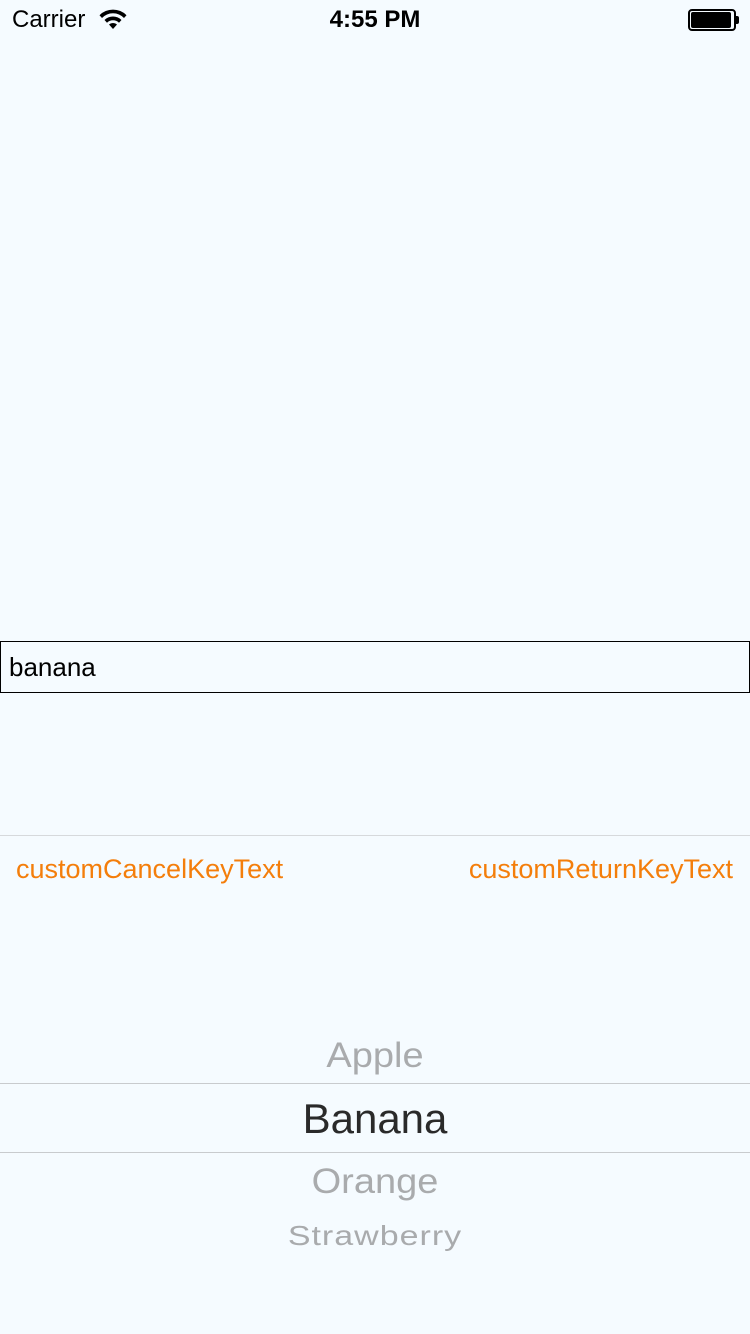 This screenshot has height=1334, width=750. What do you see at coordinates (375, 1152) in the screenshot?
I see `picker-selection-bottom-line` at bounding box center [375, 1152].